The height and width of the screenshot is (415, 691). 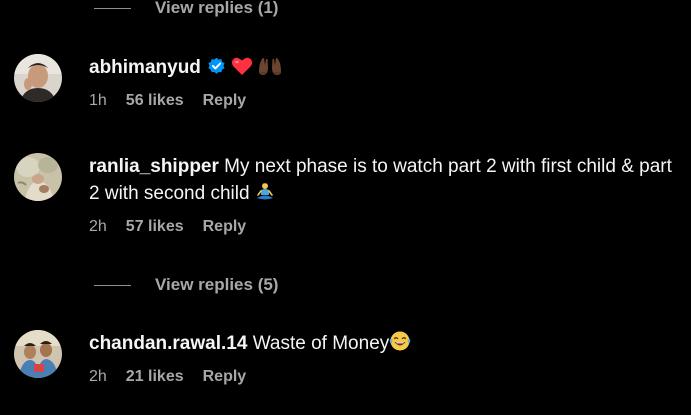 What do you see at coordinates (242, 70) in the screenshot?
I see `red-heart-icon` at bounding box center [242, 70].